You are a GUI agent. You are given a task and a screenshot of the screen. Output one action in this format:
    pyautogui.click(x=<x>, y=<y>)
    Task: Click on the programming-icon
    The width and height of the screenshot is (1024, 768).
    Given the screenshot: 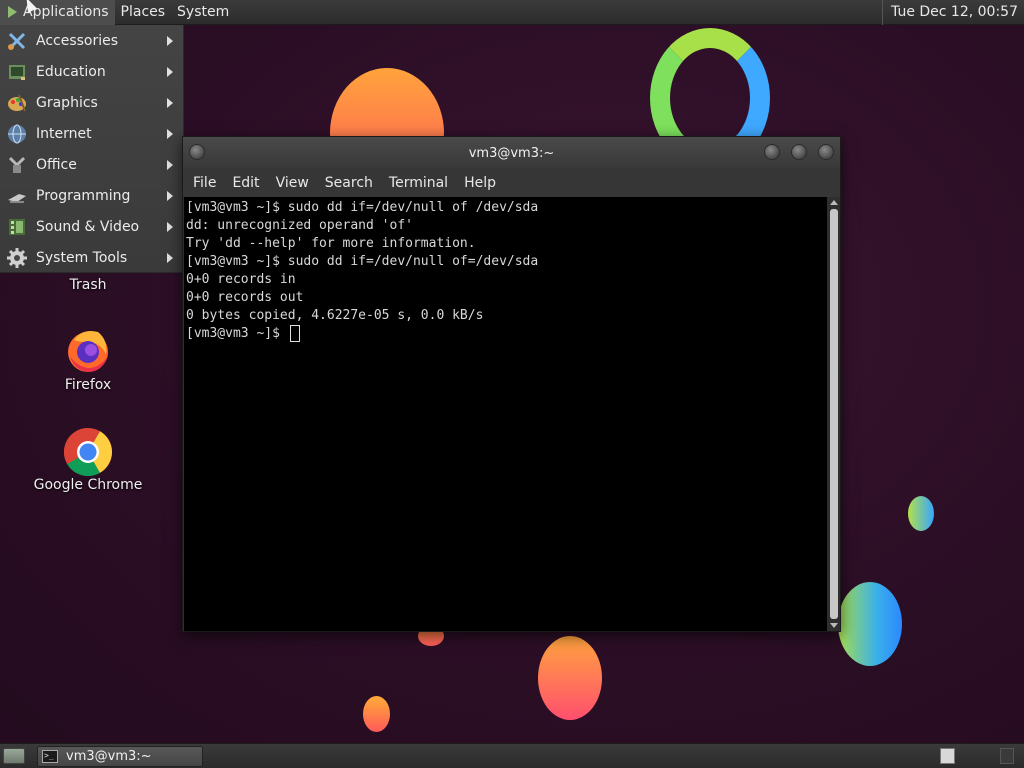 What is the action you would take?
    pyautogui.click(x=17, y=196)
    